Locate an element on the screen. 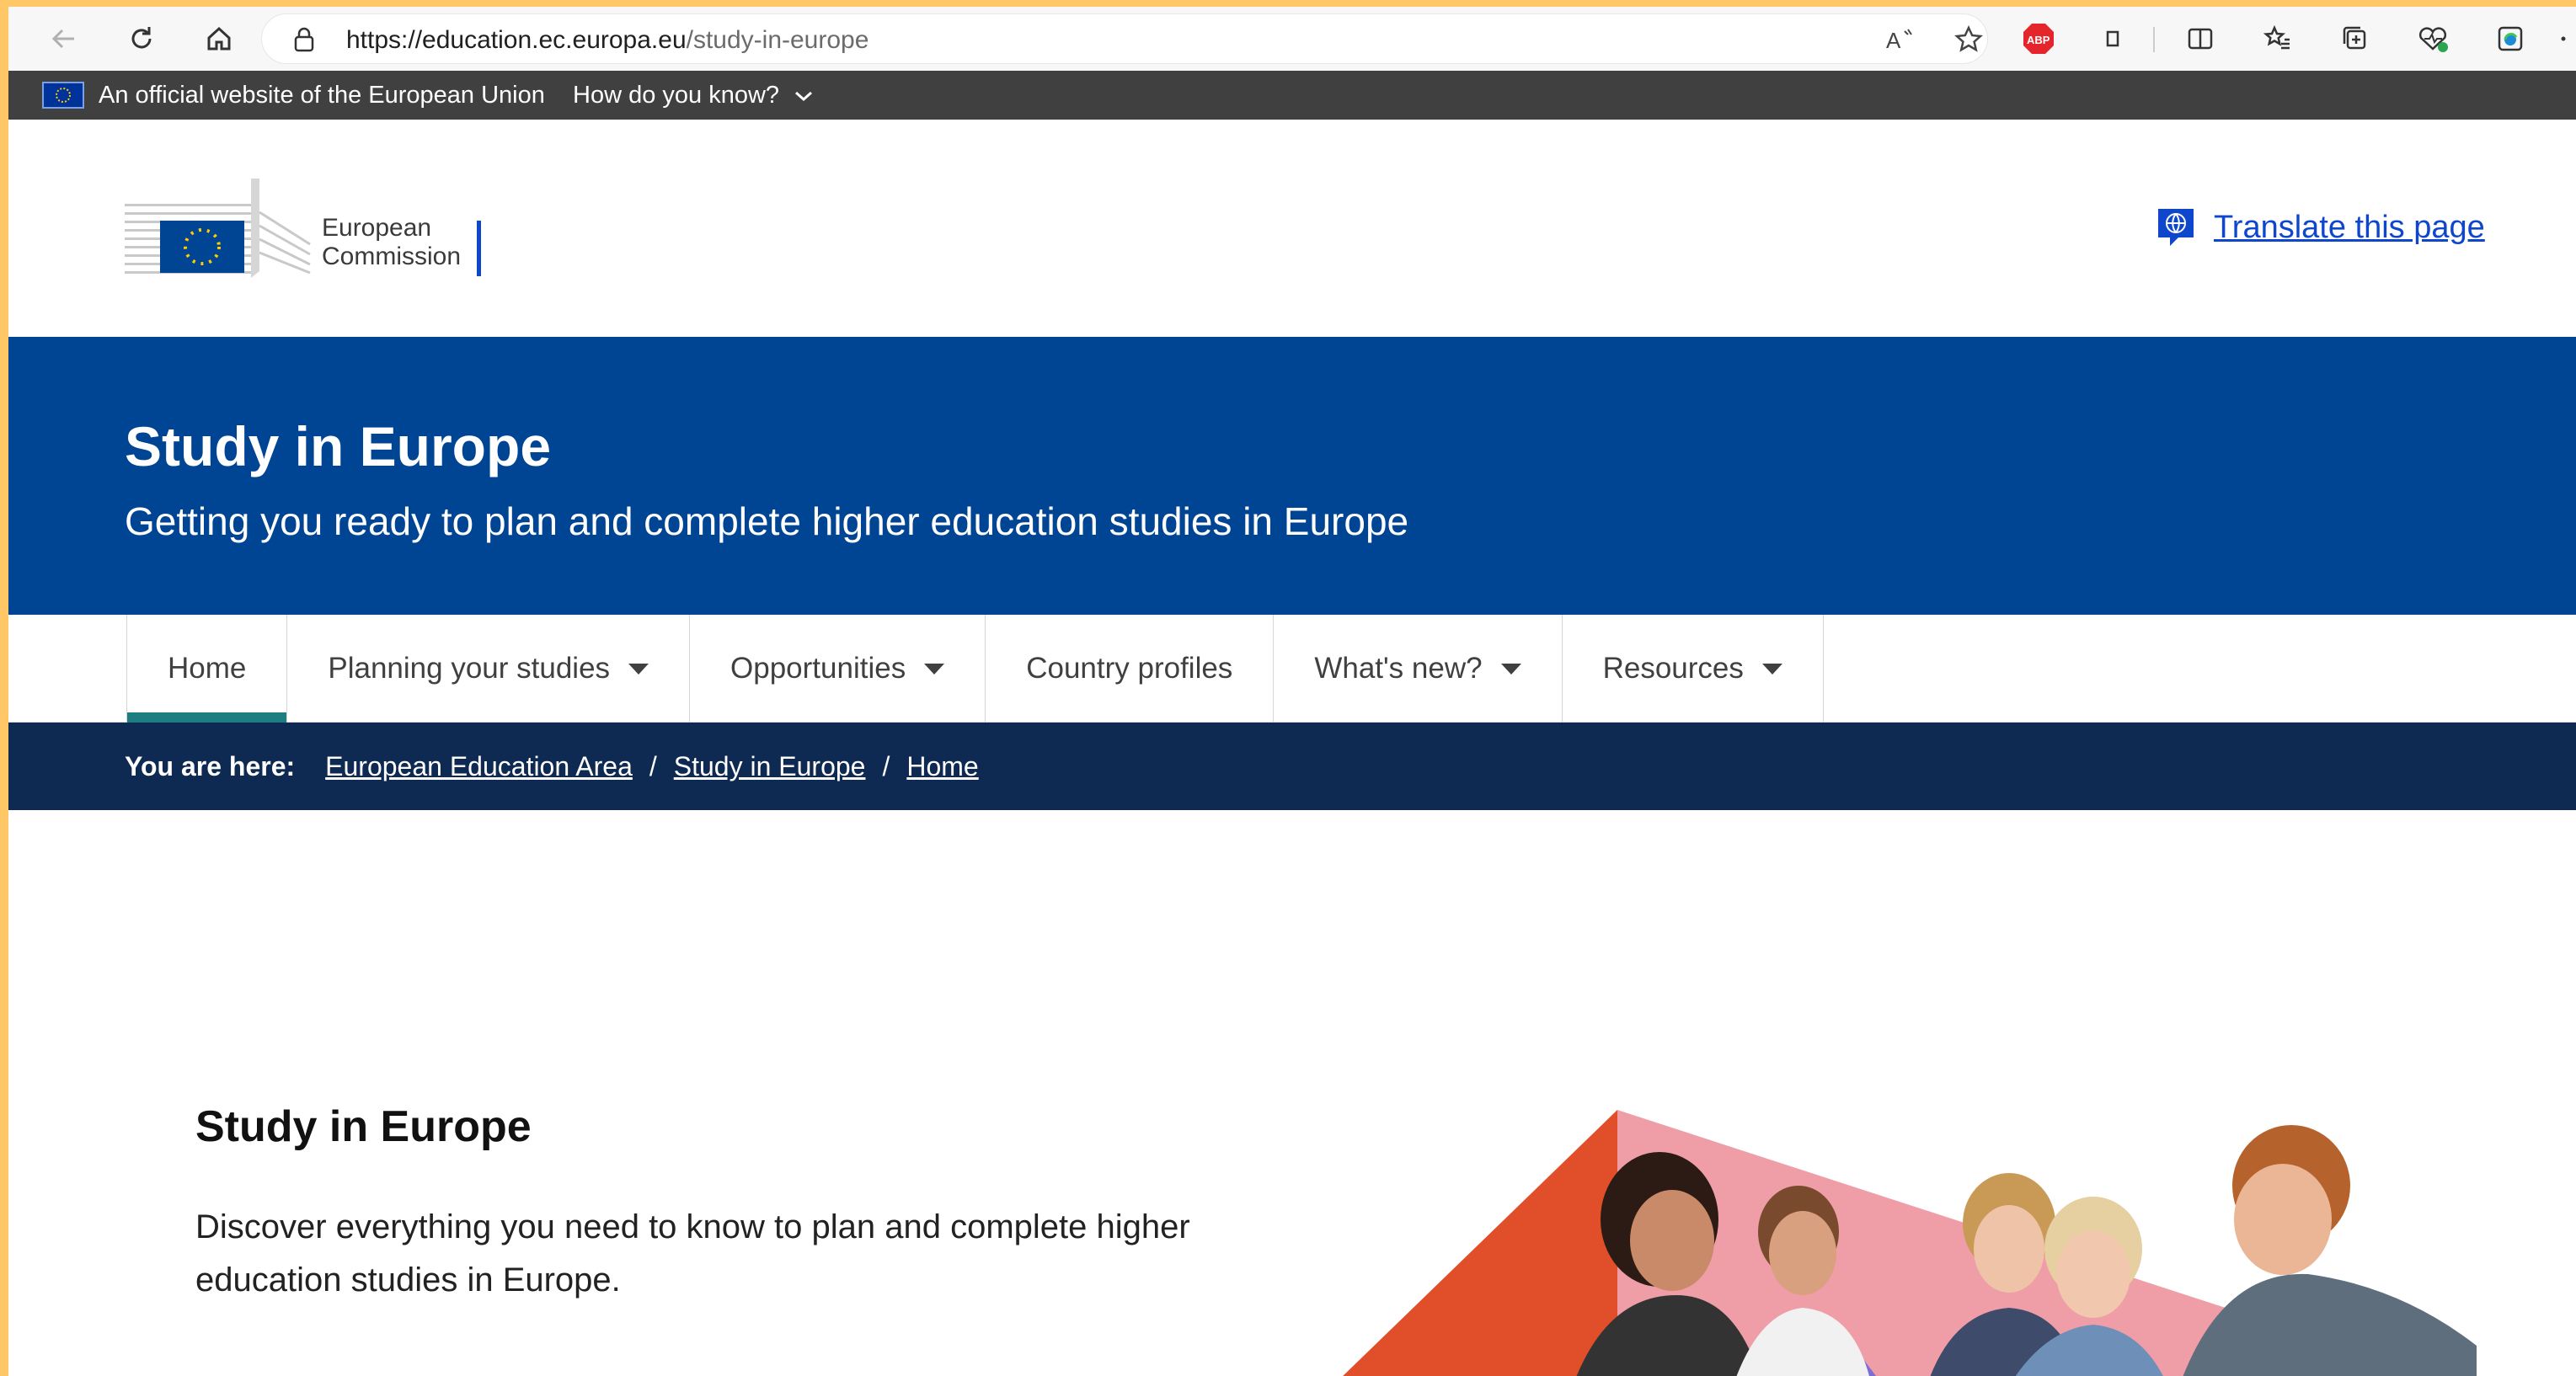 The height and width of the screenshot is (1376, 2576). read-aloud-icon: A is located at coordinates (1901, 41).